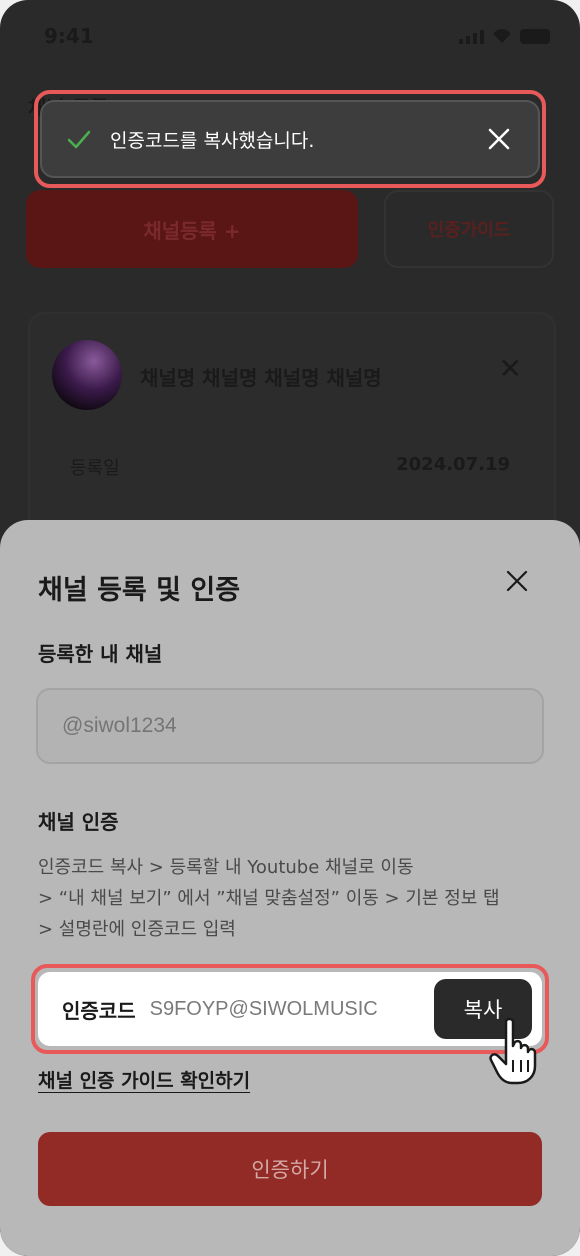 The image size is (580, 1256). What do you see at coordinates (261, 378) in the screenshot?
I see `background-channel-name: 채널명 채널명 채널명 채널명` at bounding box center [261, 378].